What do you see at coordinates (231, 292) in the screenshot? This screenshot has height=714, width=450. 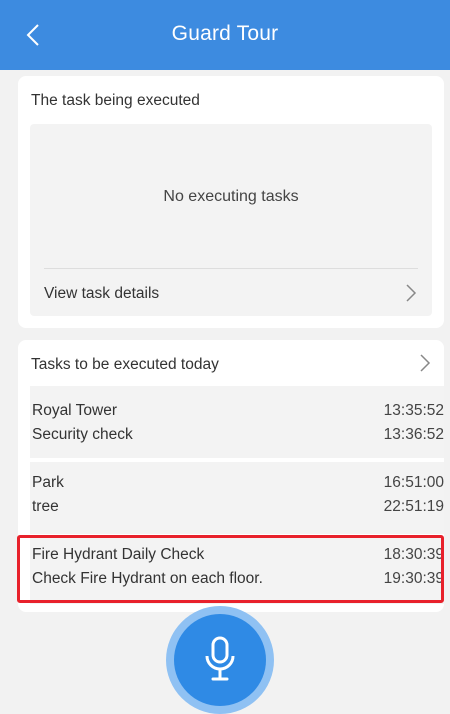 I see `view-task-details-button: View task details` at bounding box center [231, 292].